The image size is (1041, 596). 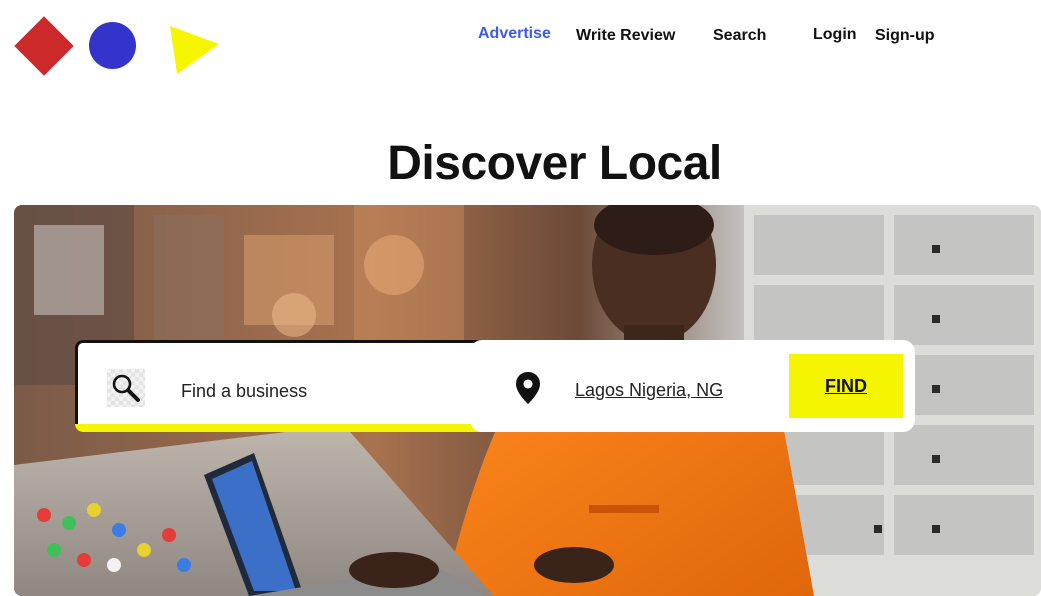 What do you see at coordinates (528, 388) in the screenshot?
I see `map-pin-icon` at bounding box center [528, 388].